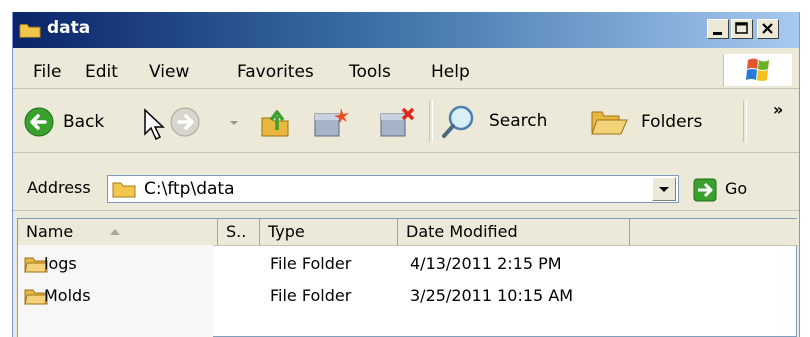 This screenshot has width=810, height=337. Describe the element at coordinates (47, 72) in the screenshot. I see `menu-file: File` at that location.